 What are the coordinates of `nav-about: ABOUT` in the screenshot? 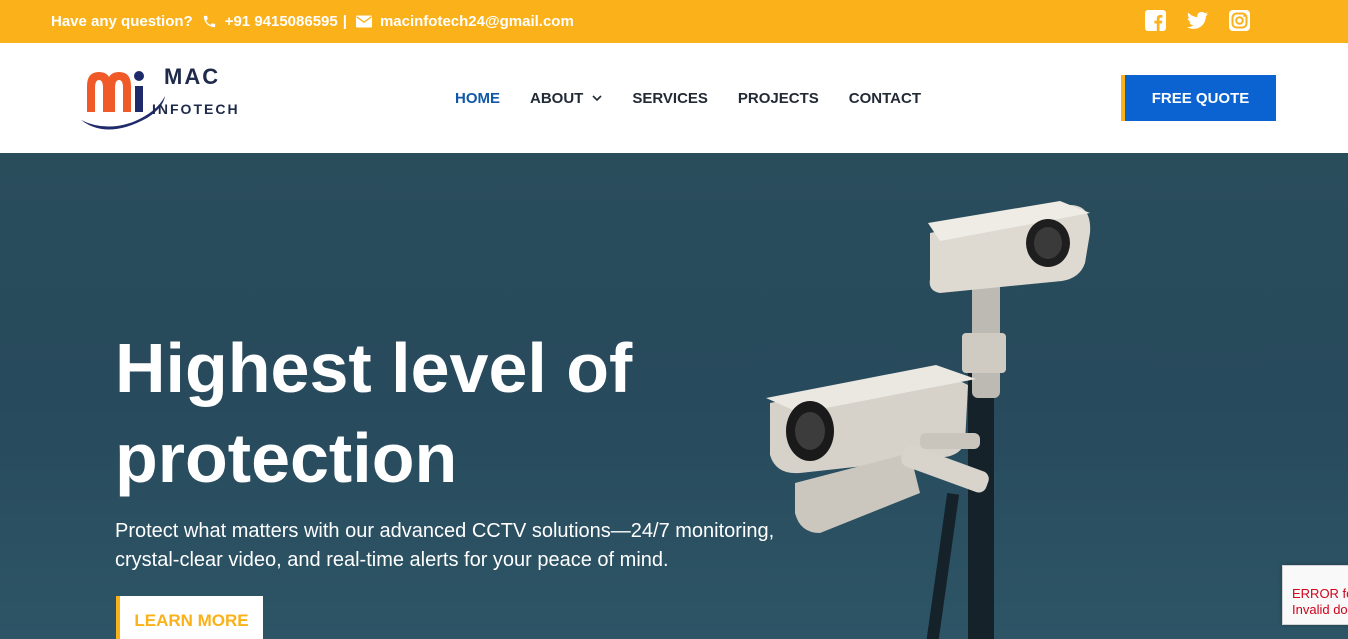 It's located at (566, 98).